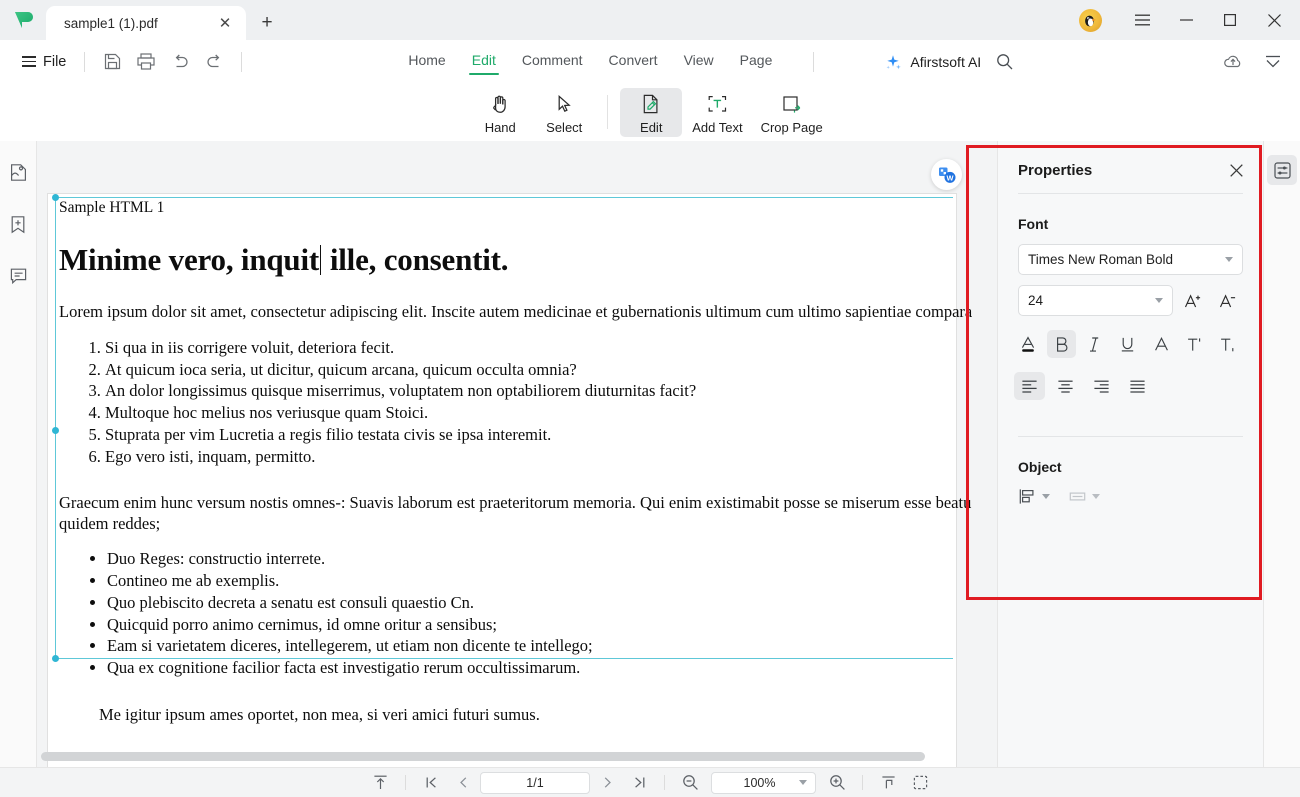 This screenshot has height=797, width=1300. What do you see at coordinates (1137, 386) in the screenshot?
I see `align-justify-icon` at bounding box center [1137, 386].